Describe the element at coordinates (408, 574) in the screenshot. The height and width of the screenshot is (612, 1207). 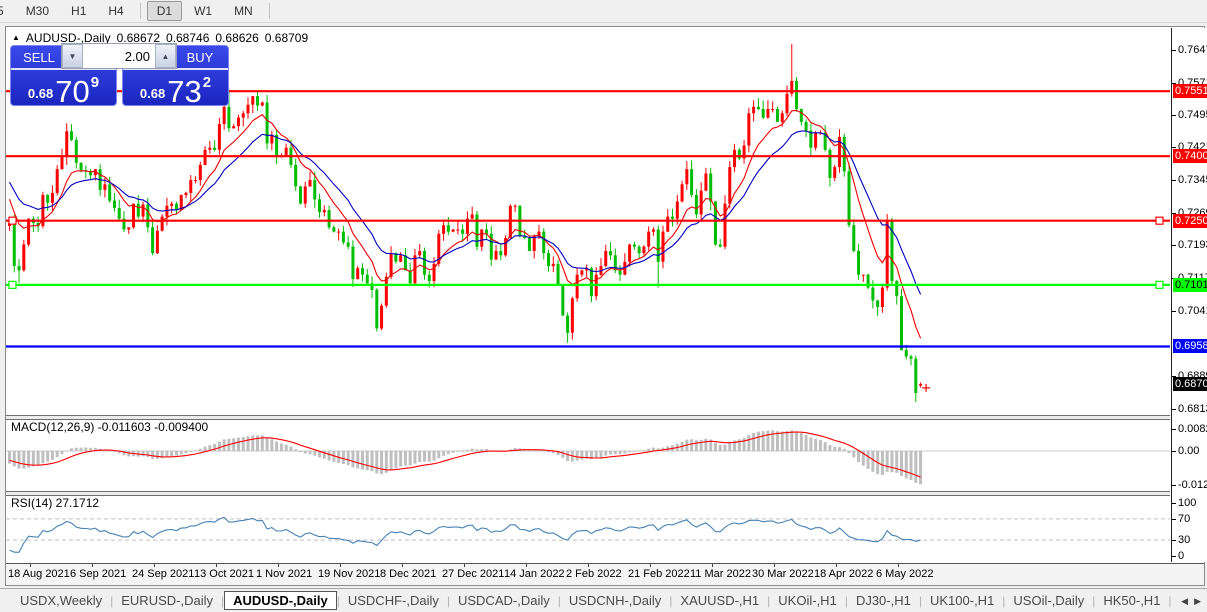
I see `date-label: 8 Dec 2021` at that location.